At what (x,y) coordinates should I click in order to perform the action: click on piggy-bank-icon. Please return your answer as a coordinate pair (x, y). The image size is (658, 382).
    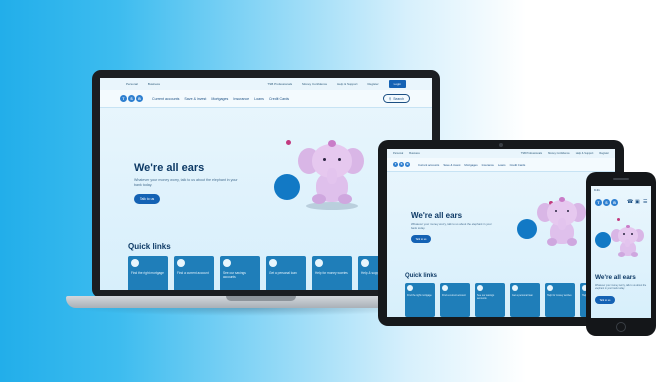
    Looking at the image, I should click on (227, 263).